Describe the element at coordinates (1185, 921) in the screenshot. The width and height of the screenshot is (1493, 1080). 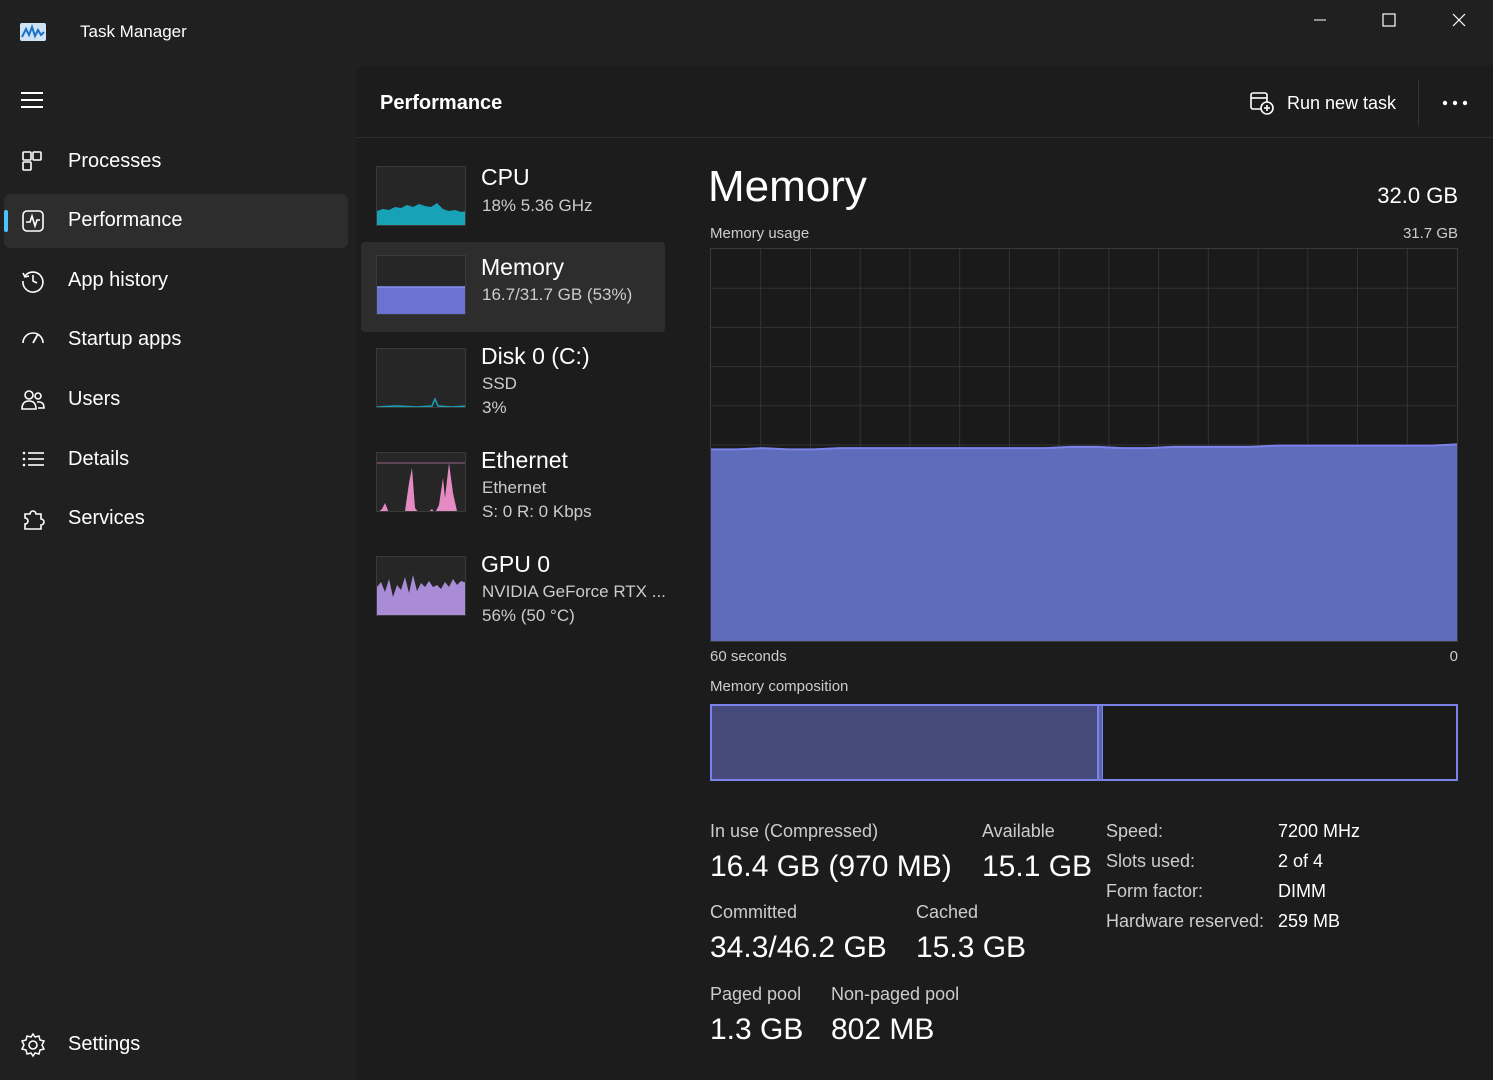
I see `hardware-reserved-label: Hardware reserved:` at that location.